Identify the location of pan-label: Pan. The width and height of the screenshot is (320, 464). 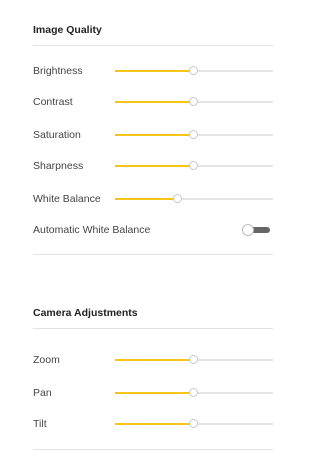
(42, 393).